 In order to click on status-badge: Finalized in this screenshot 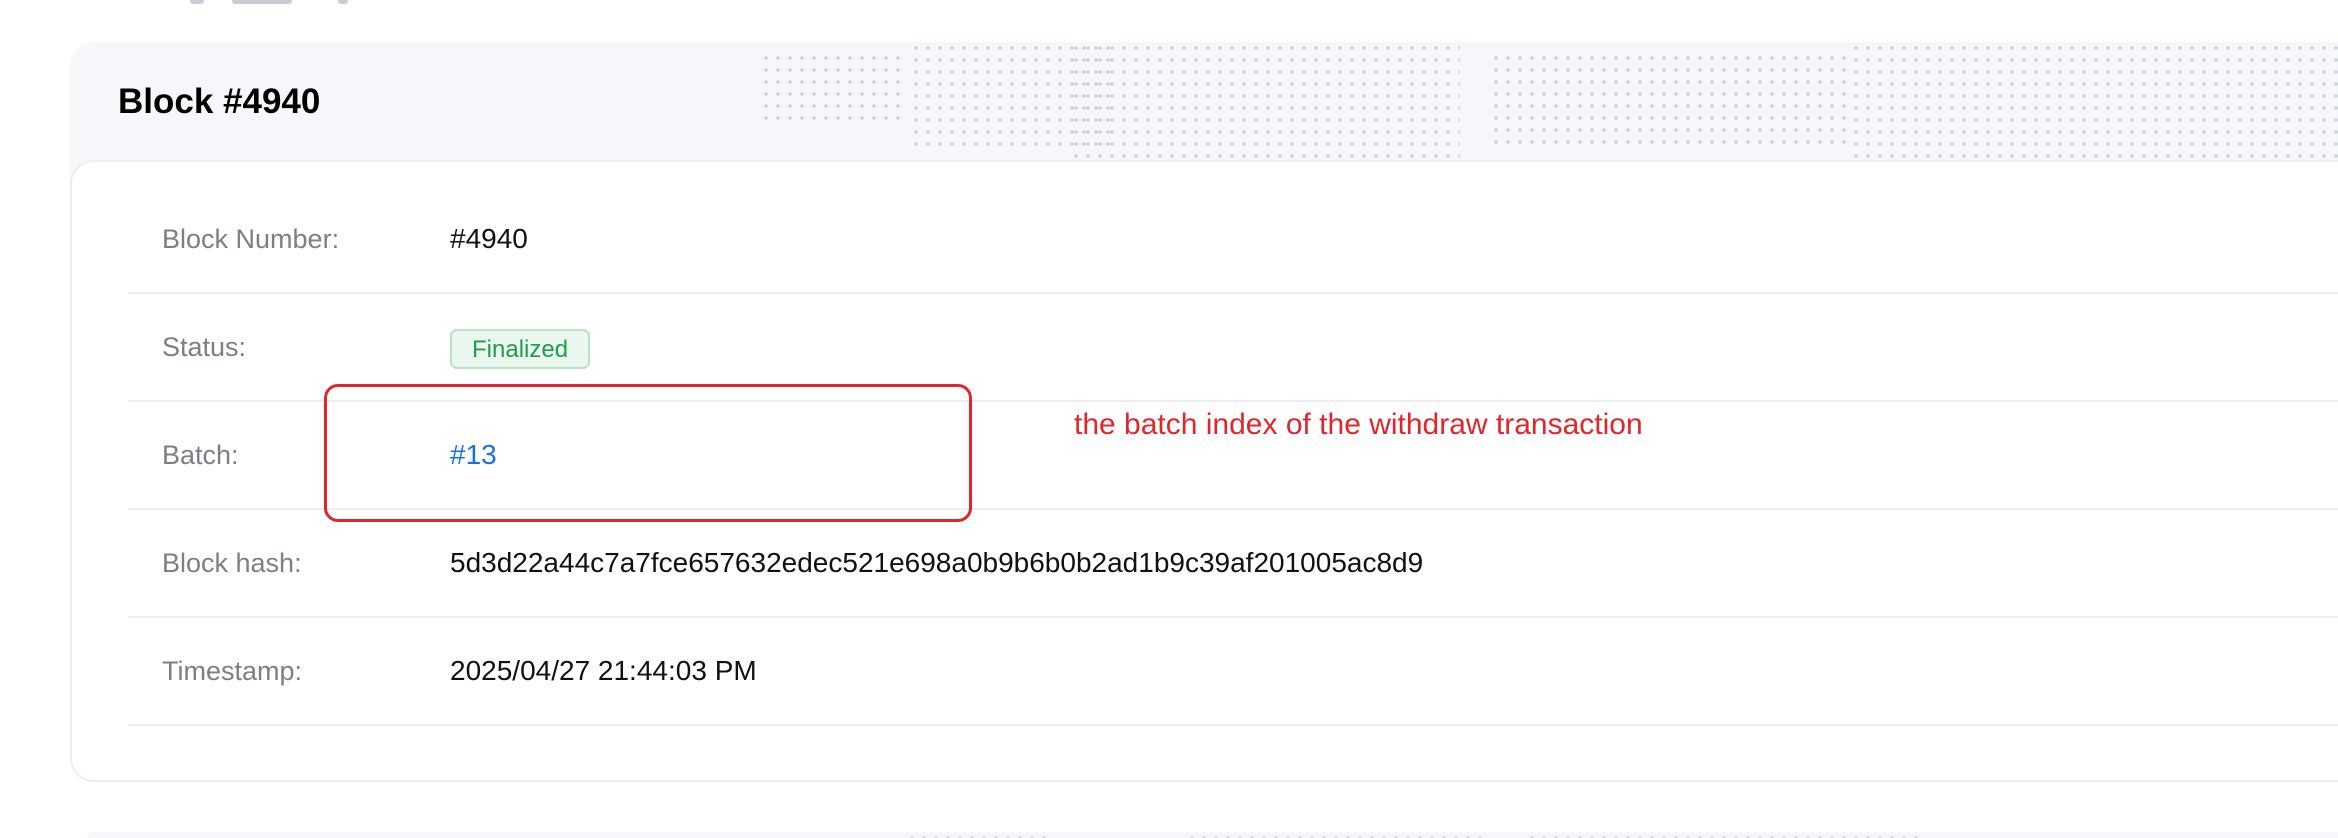, I will do `click(520, 349)`.